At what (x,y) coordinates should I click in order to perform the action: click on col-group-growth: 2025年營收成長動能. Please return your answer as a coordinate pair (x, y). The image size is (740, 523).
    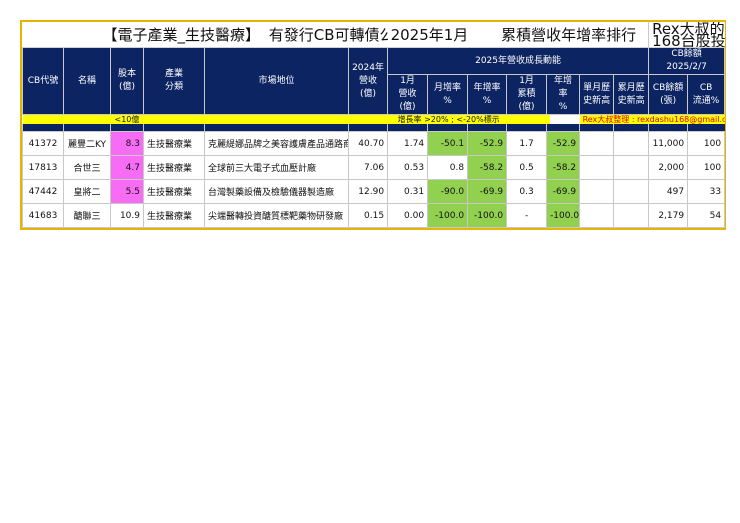
    Looking at the image, I should click on (518, 61).